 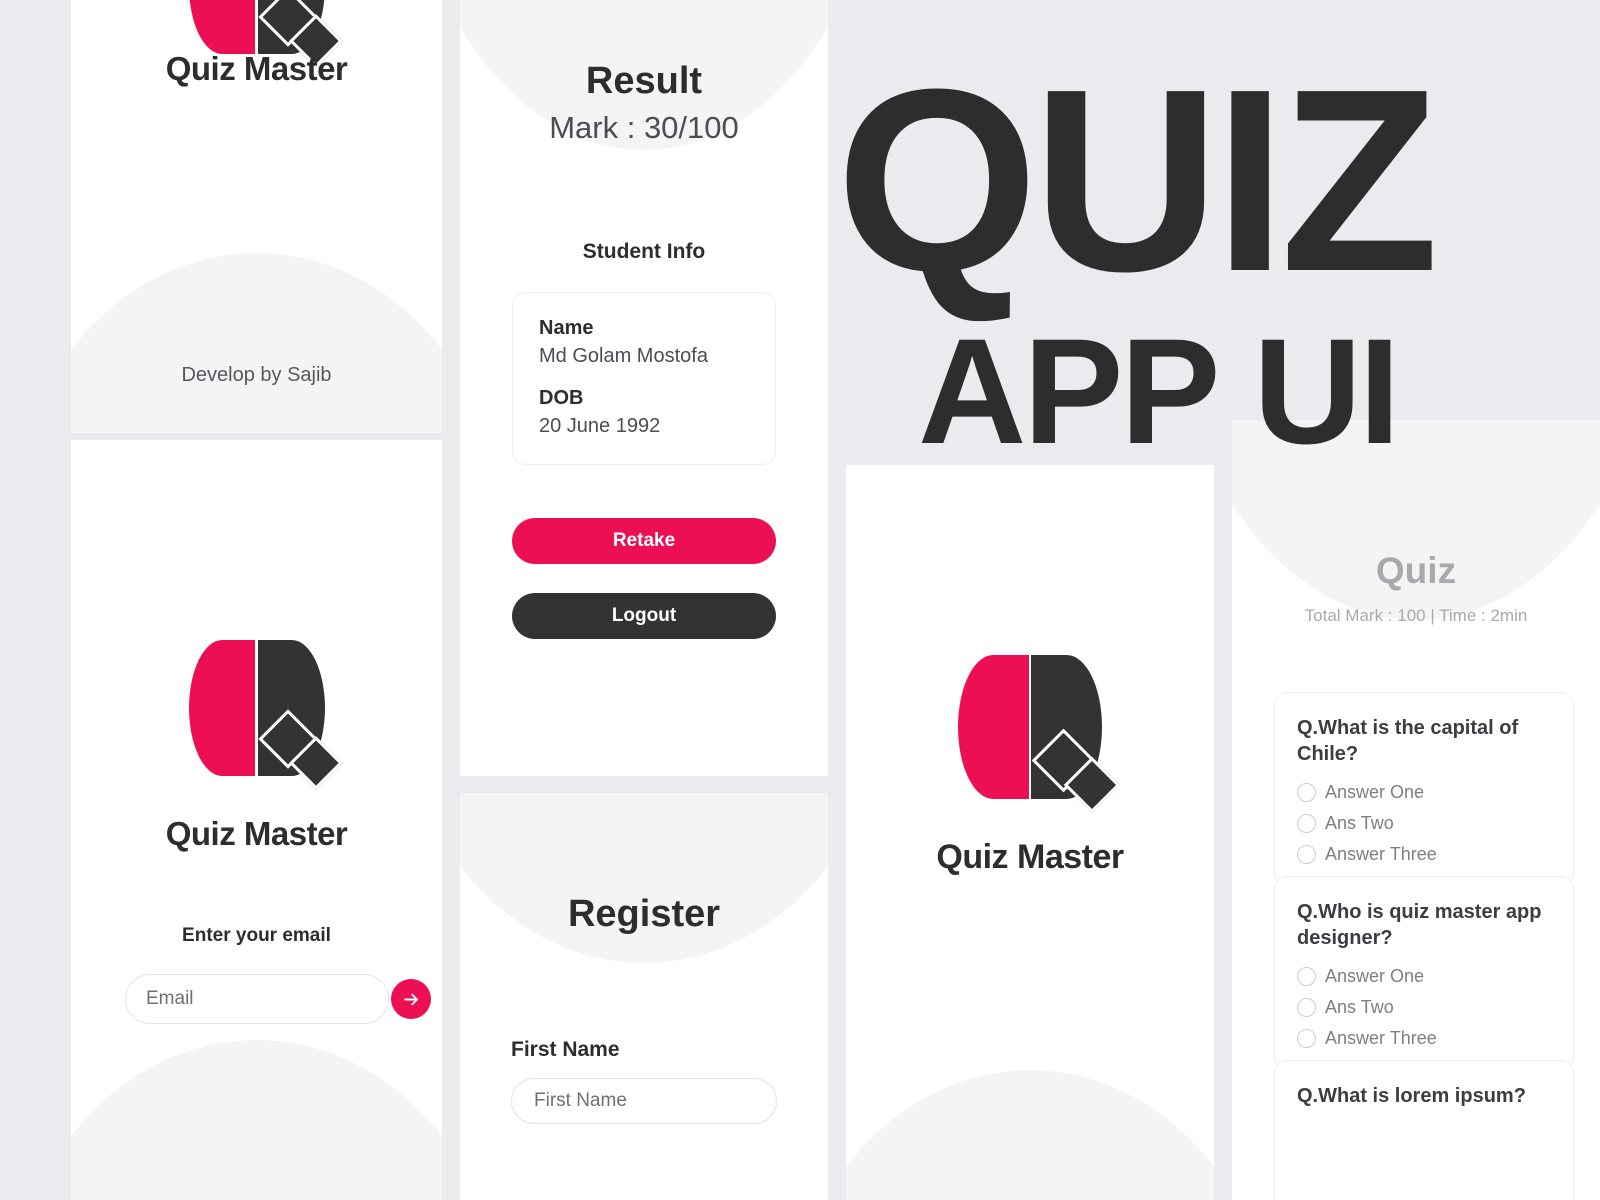 What do you see at coordinates (644, 378) in the screenshot?
I see `student-info-card: Name Md Golam Mostofa DOB 20 June 1992` at bounding box center [644, 378].